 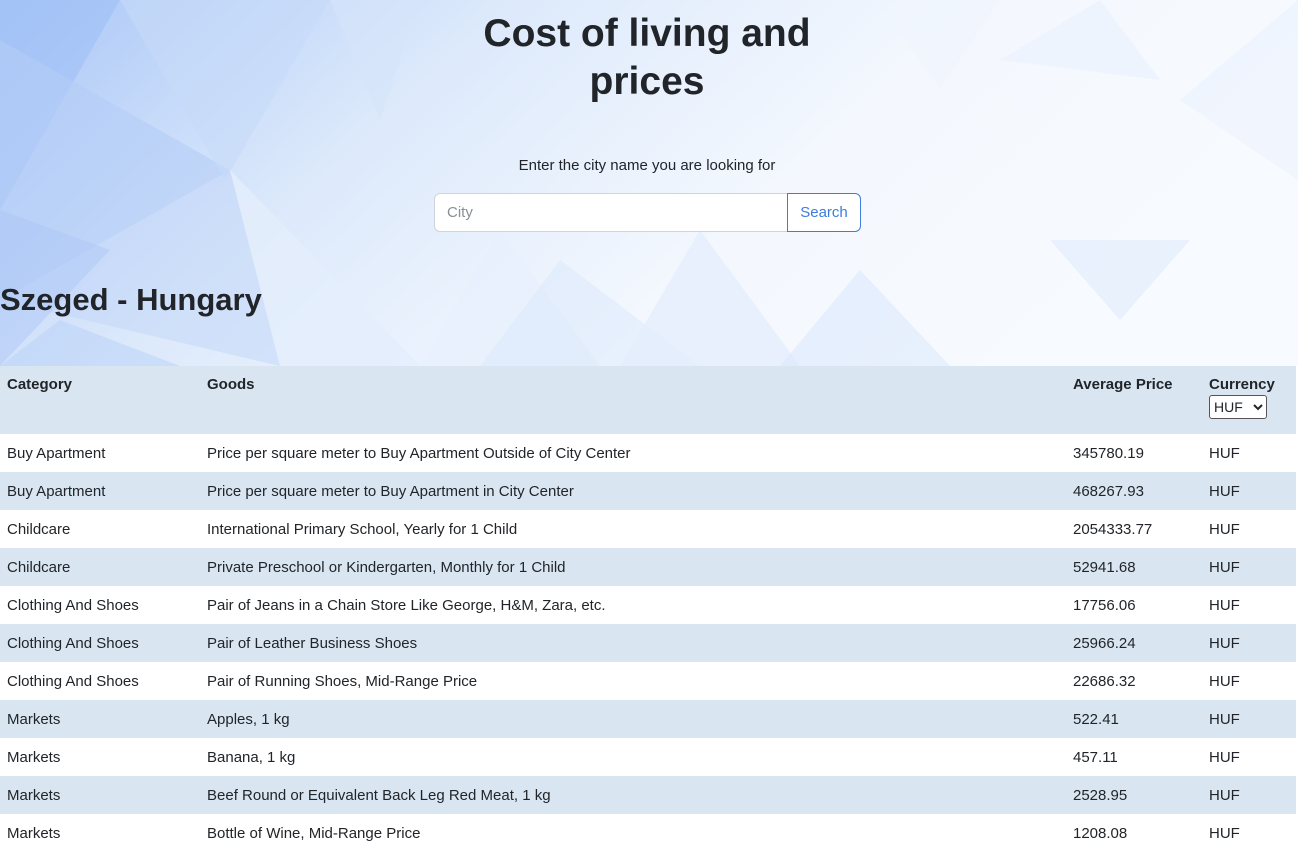 What do you see at coordinates (1134, 605) in the screenshot?
I see `cell-average-price: 17756.06` at bounding box center [1134, 605].